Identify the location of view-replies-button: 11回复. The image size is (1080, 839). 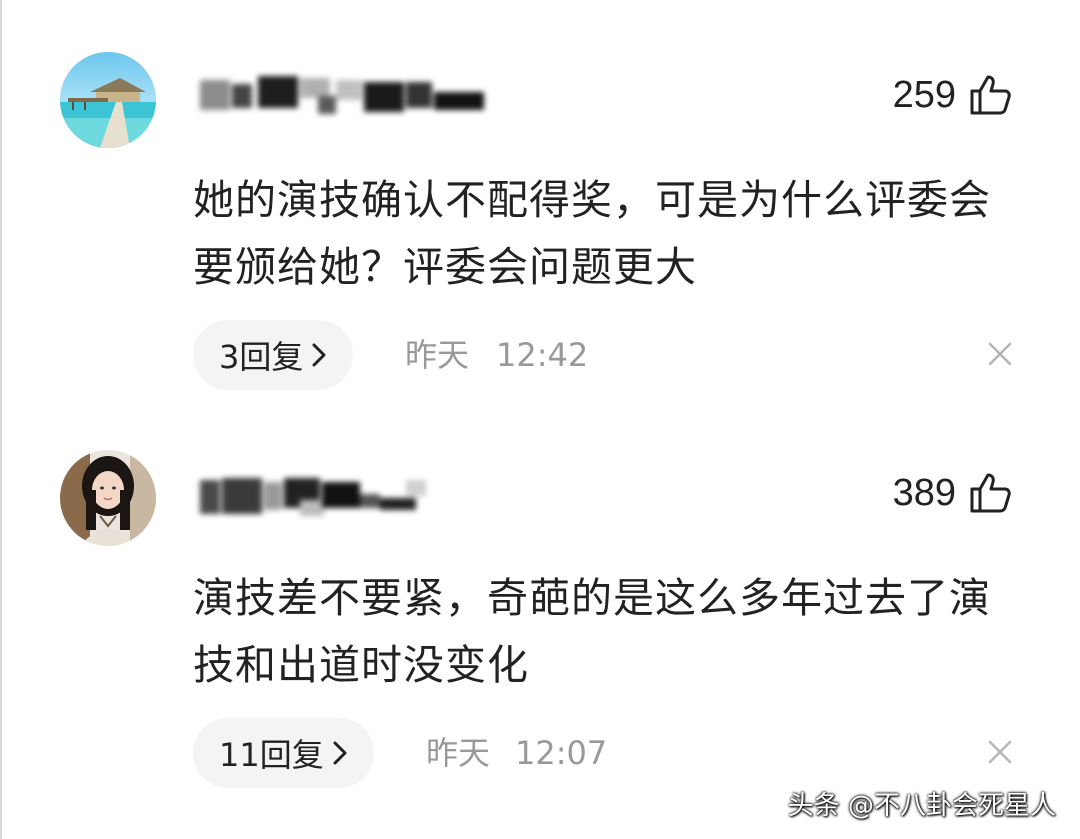
(283, 753).